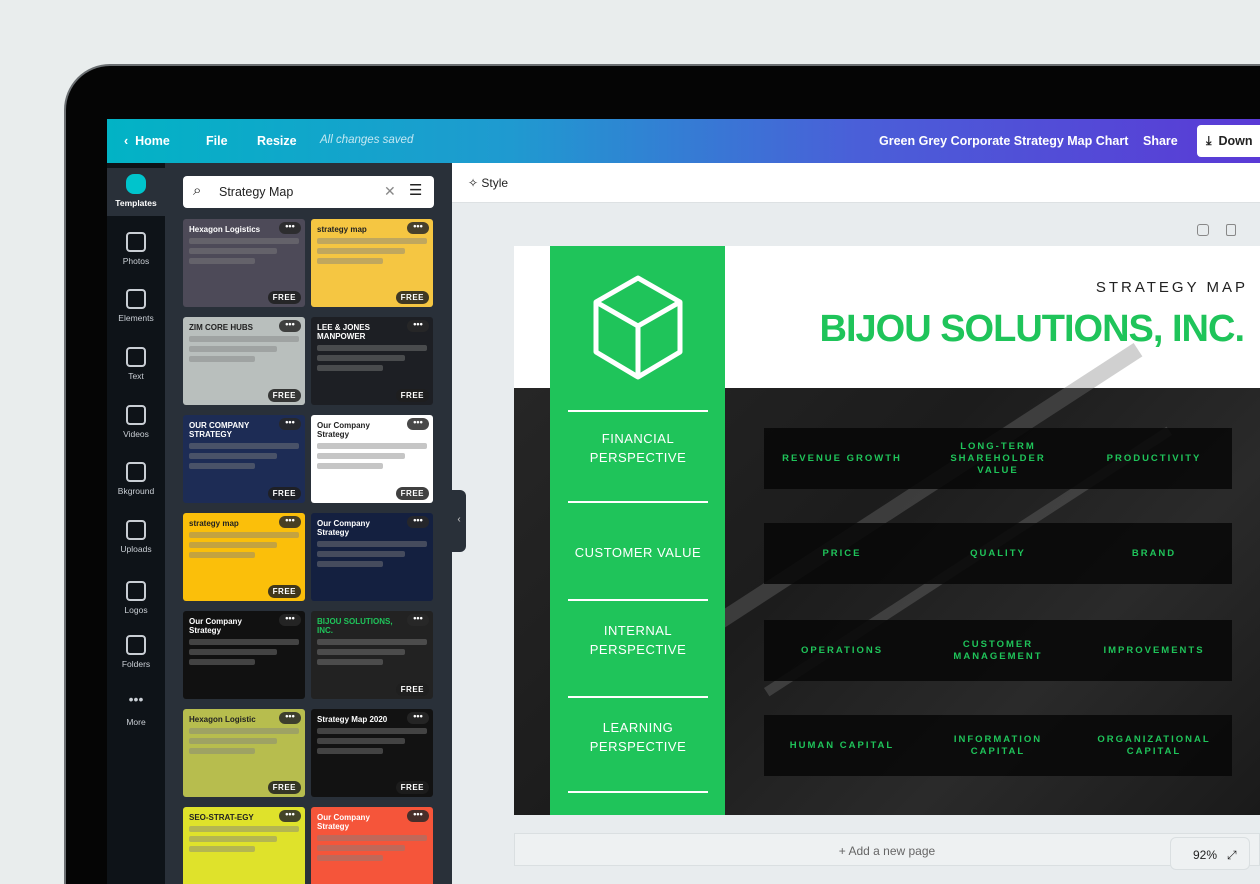 This screenshot has width=1260, height=884. I want to click on clear-icon: ✕, so click(390, 191).